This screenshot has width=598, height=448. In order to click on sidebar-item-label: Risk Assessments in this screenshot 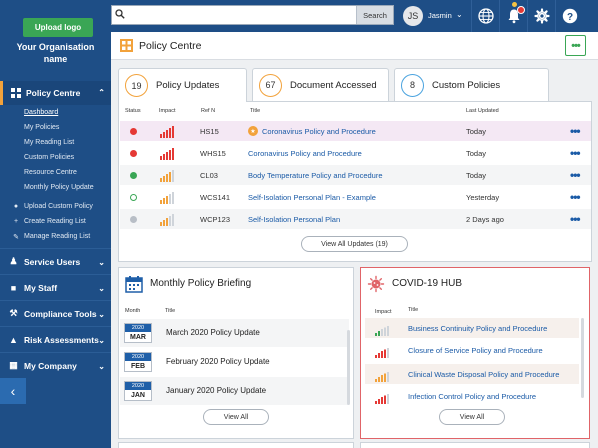, I will do `click(61, 339)`.